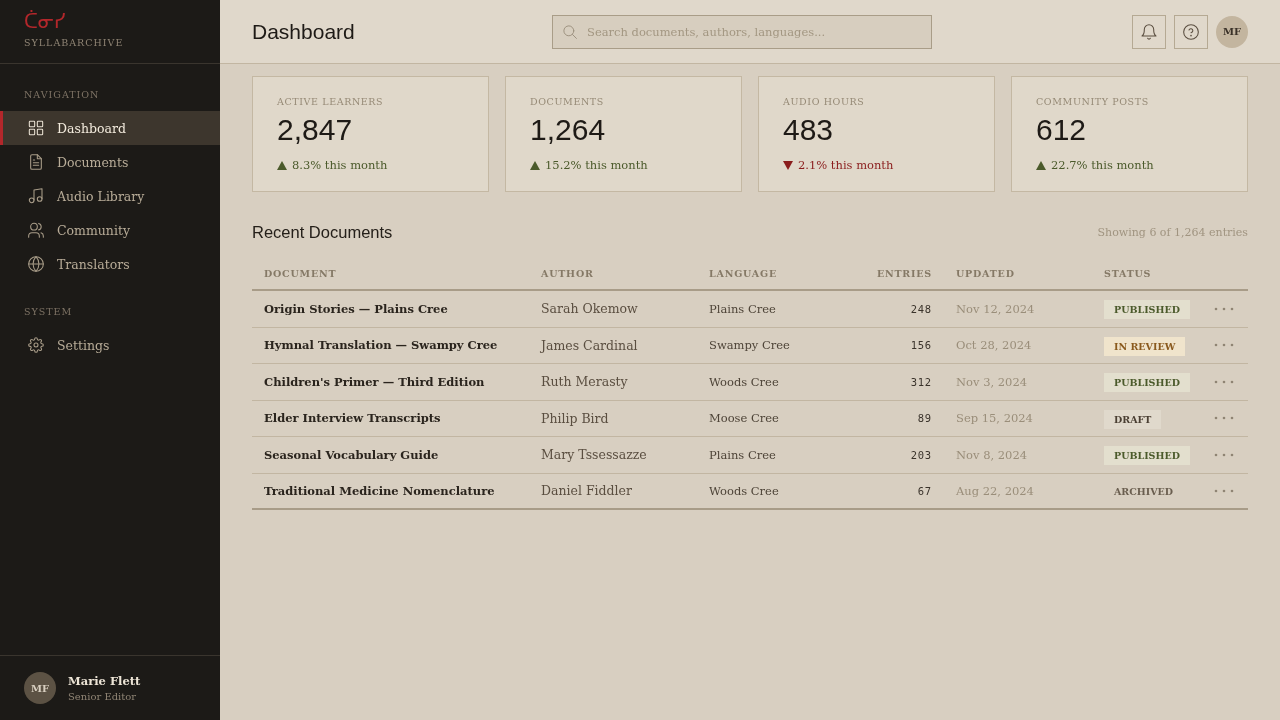 This screenshot has height=720, width=1280. What do you see at coordinates (744, 418) in the screenshot?
I see `table-cell: Moose Cree` at bounding box center [744, 418].